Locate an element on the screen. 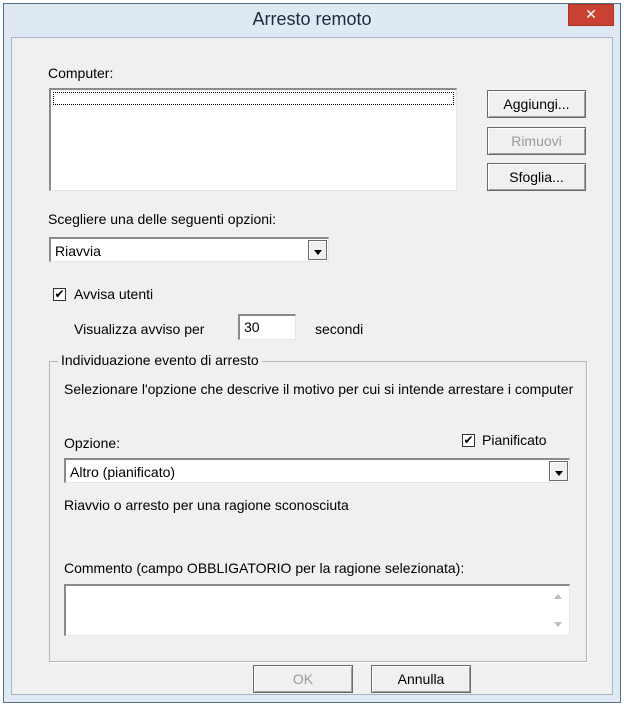 This screenshot has width=626, height=708. close-icon: ✕ is located at coordinates (591, 15).